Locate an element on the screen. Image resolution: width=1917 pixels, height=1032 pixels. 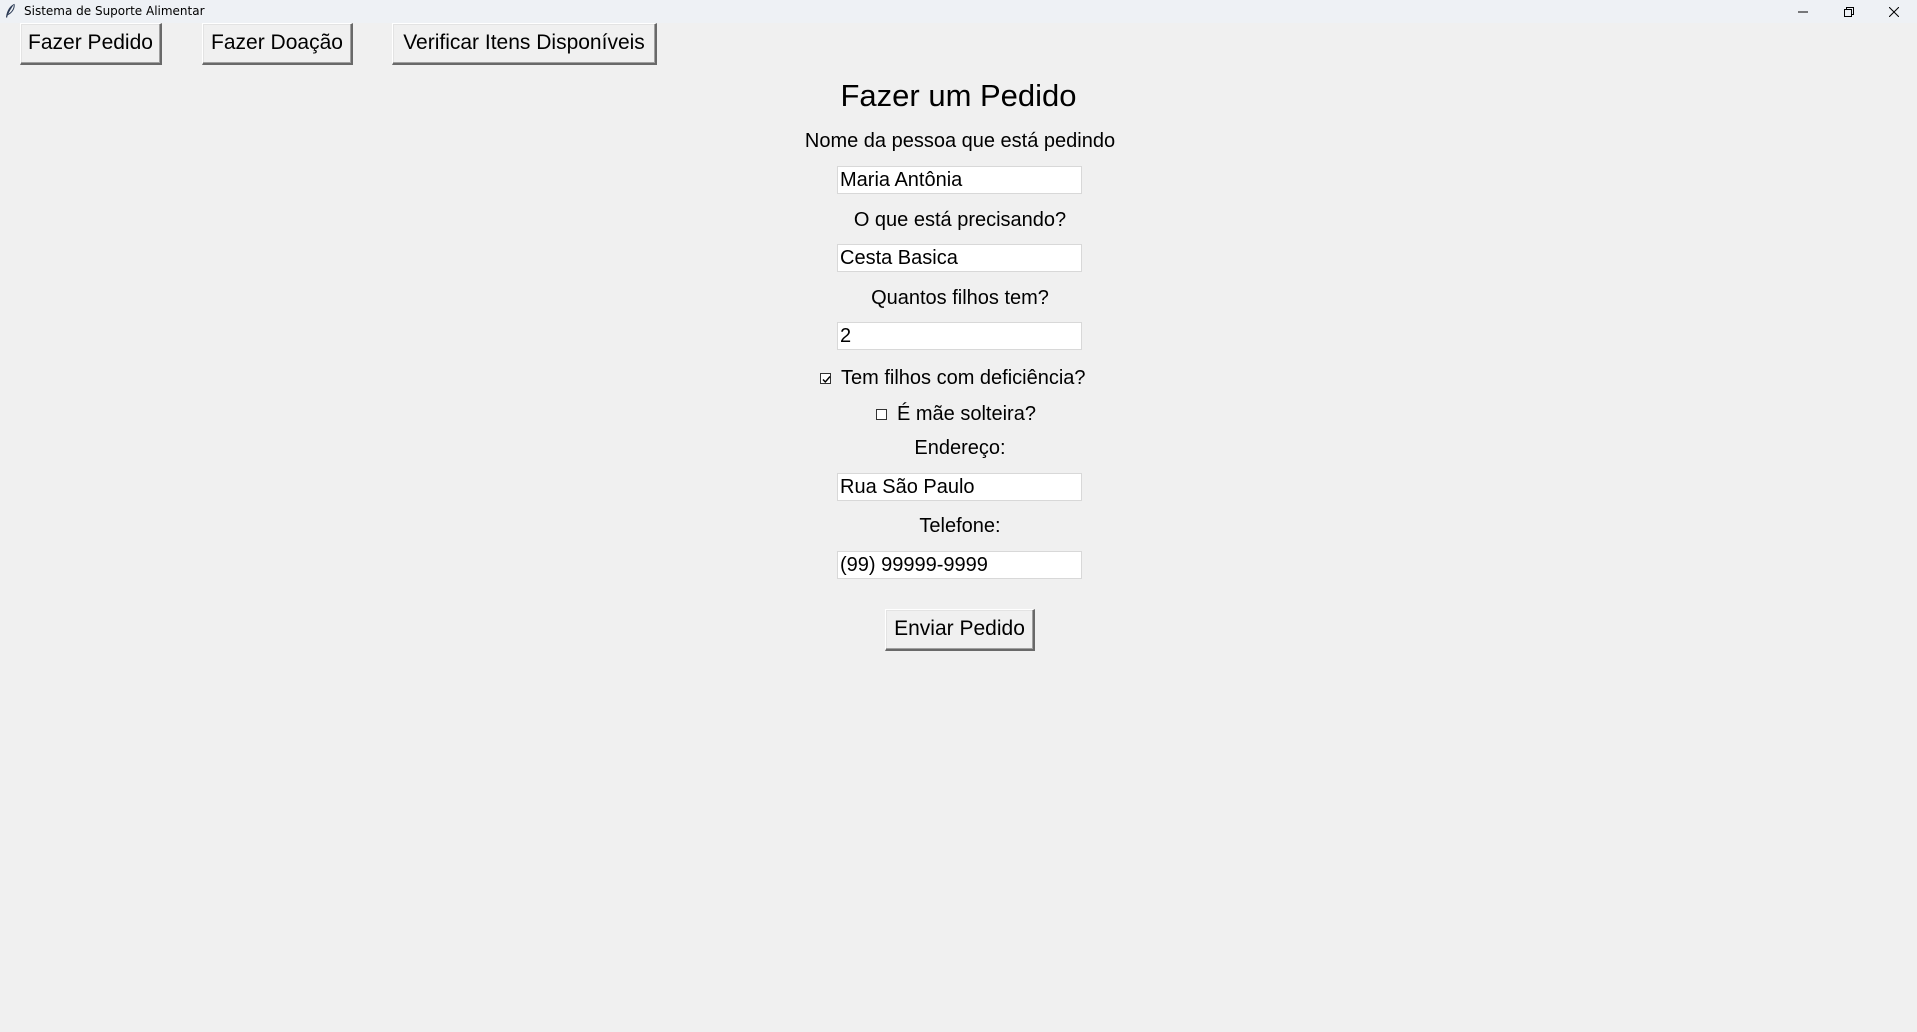
feather-icon is located at coordinates (10, 11).